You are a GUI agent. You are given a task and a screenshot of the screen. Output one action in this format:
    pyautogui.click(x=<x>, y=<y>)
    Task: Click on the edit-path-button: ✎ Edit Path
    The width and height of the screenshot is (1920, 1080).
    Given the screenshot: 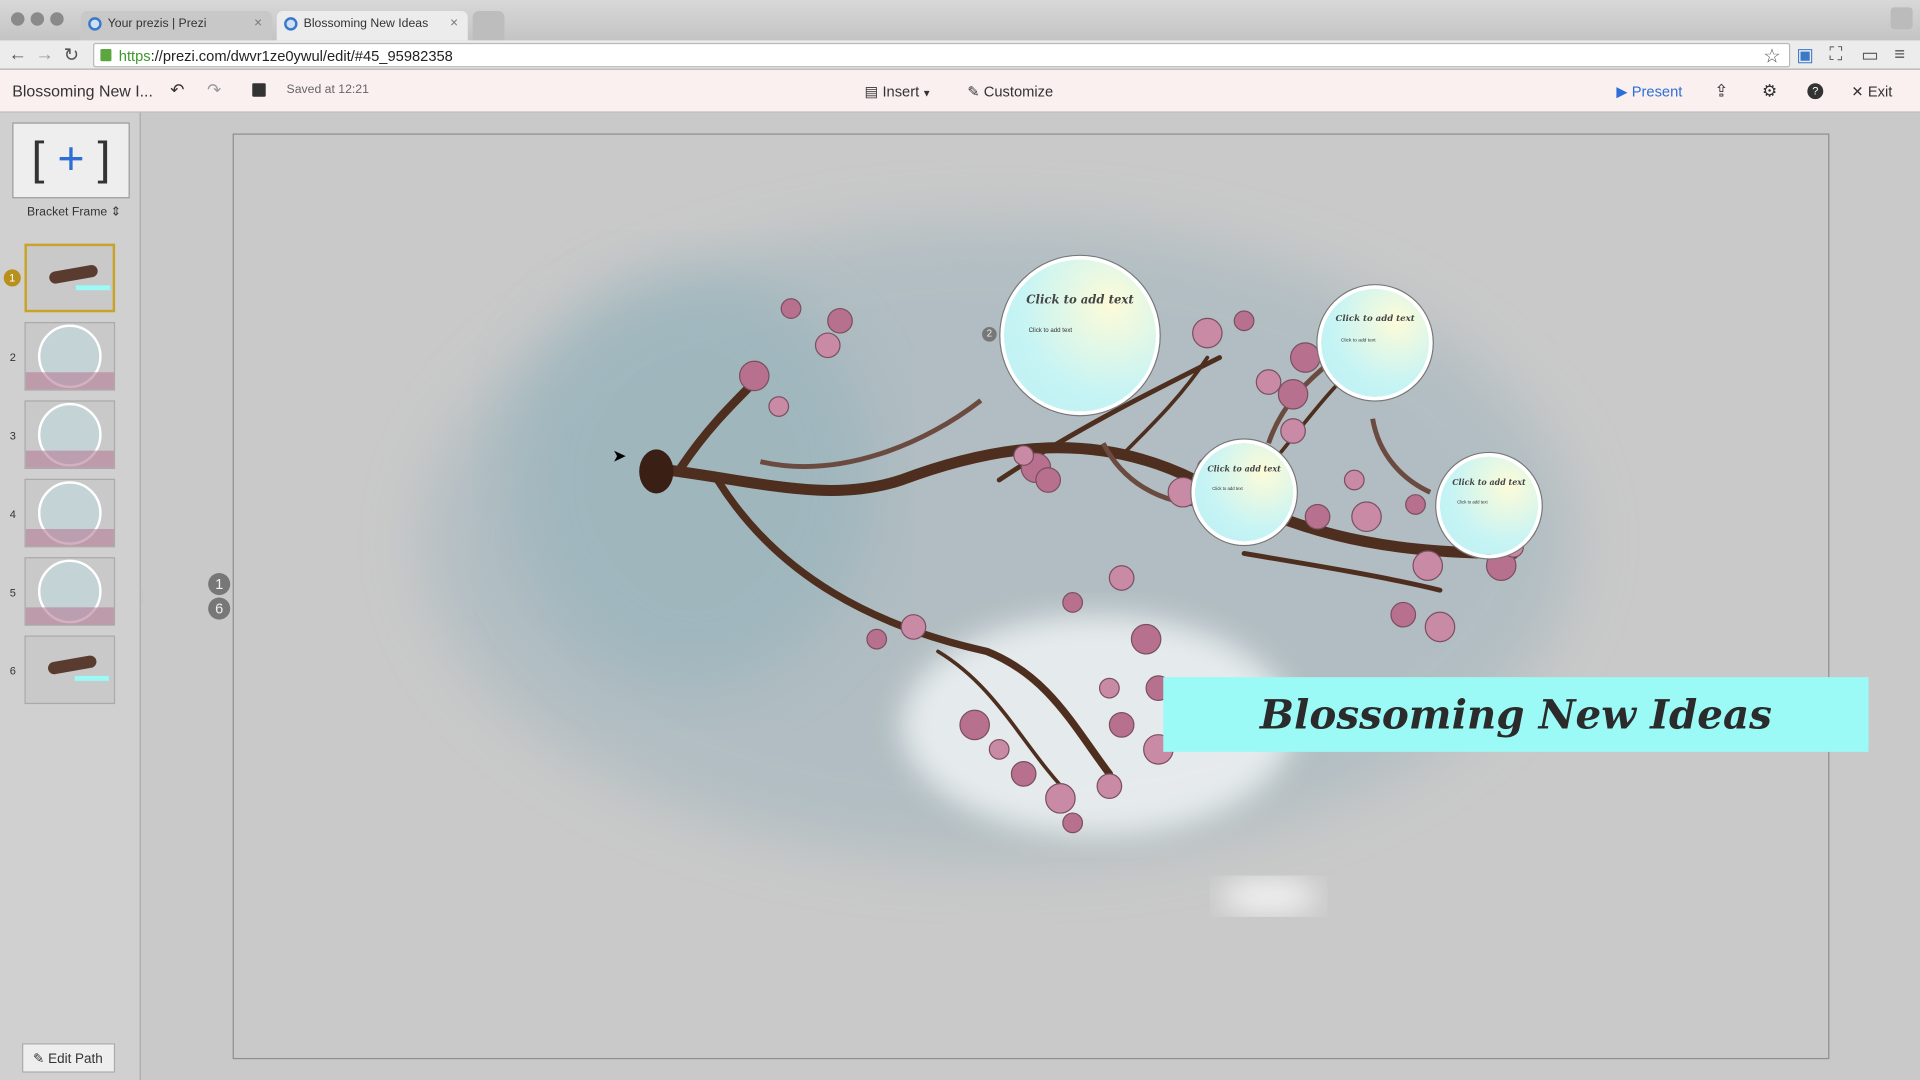 What is the action you would take?
    pyautogui.click(x=69, y=1058)
    